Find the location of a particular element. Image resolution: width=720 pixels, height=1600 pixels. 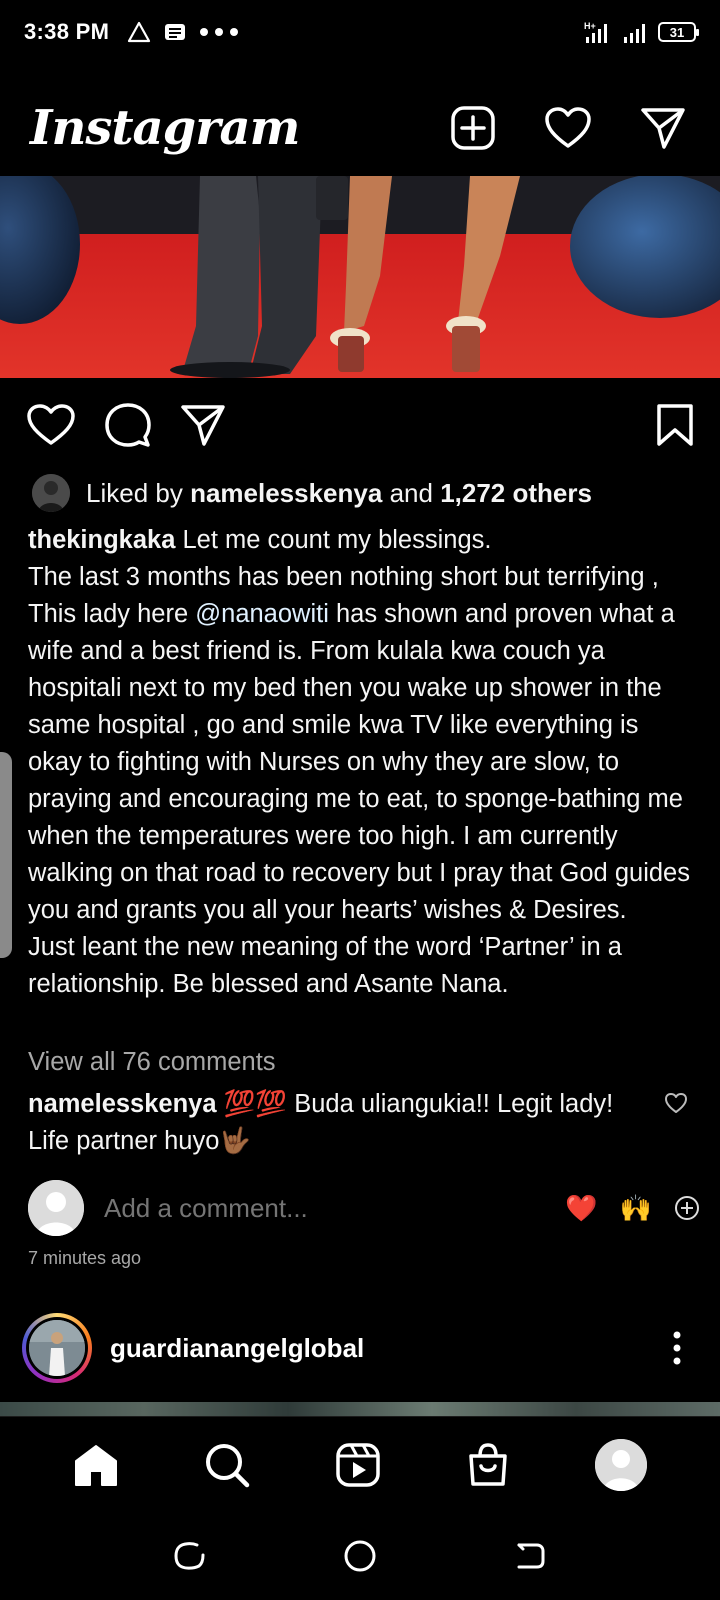

nav-home is located at coordinates (96, 1465).